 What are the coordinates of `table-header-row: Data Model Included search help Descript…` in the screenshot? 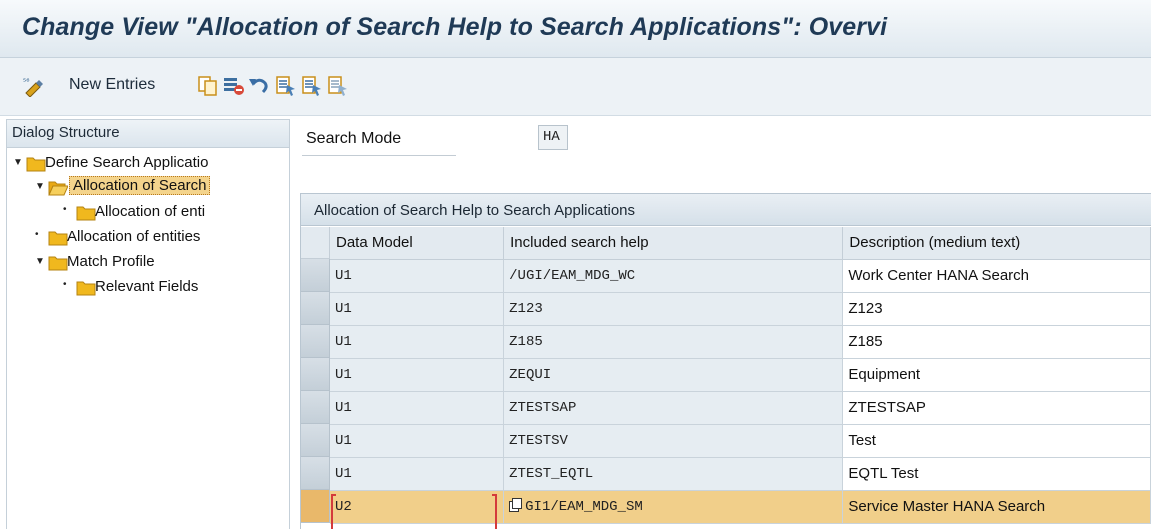 It's located at (740, 243).